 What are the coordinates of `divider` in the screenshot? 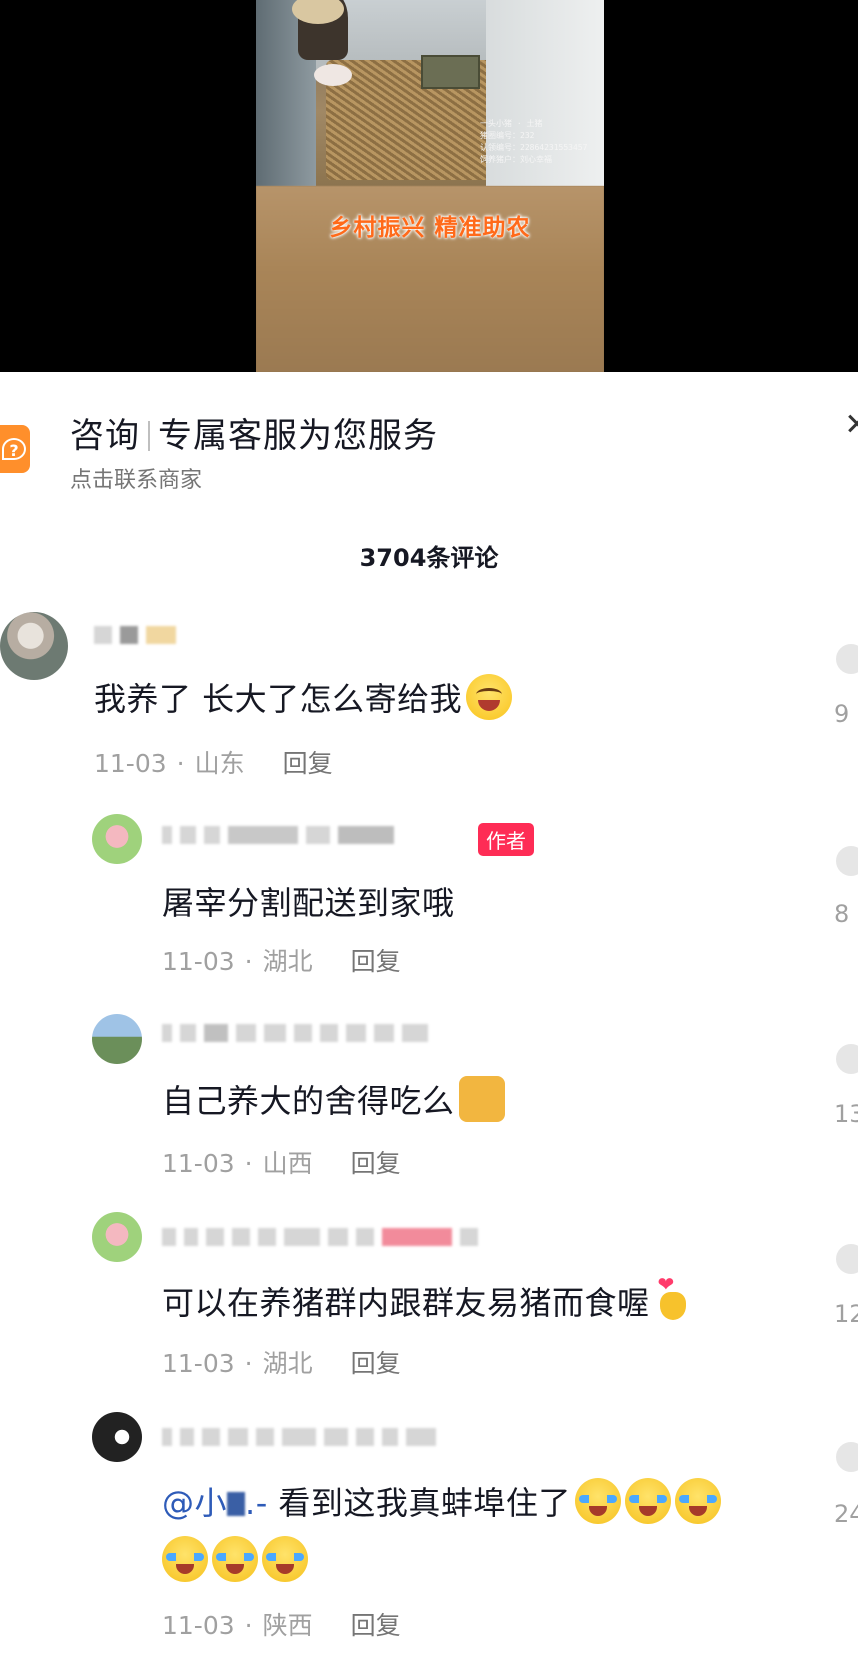 It's located at (149, 436).